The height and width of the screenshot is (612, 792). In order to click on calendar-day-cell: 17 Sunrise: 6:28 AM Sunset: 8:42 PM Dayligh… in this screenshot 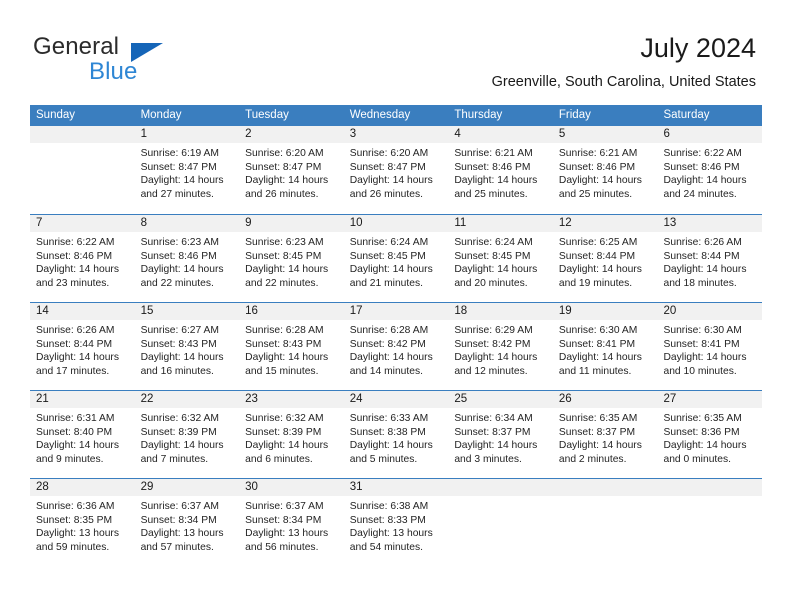, I will do `click(396, 346)`.